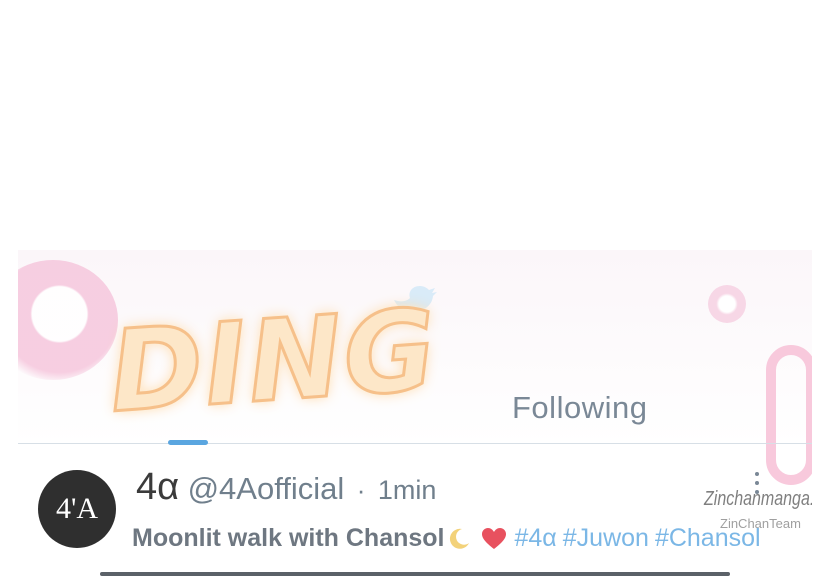 Image resolution: width=830 pixels, height=576 pixels. What do you see at coordinates (606, 538) in the screenshot?
I see `hashtag-link: #Juwon` at bounding box center [606, 538].